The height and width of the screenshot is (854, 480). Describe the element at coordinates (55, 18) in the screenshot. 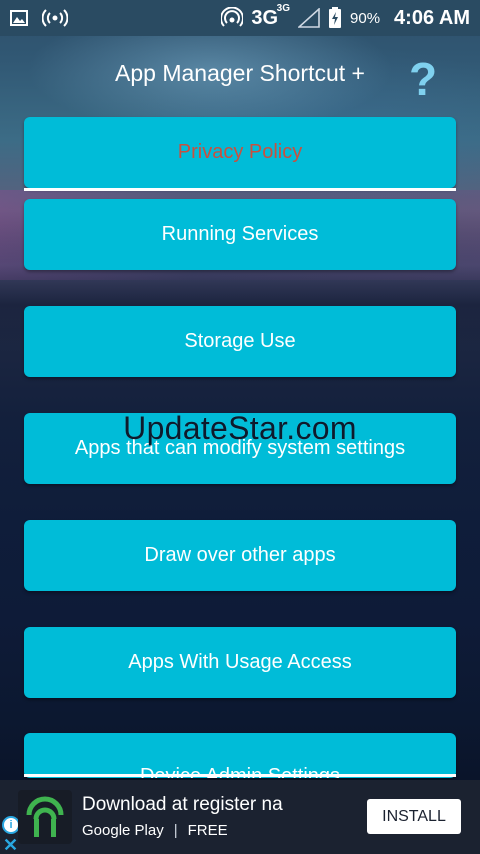

I see `hotspot-icon` at that location.